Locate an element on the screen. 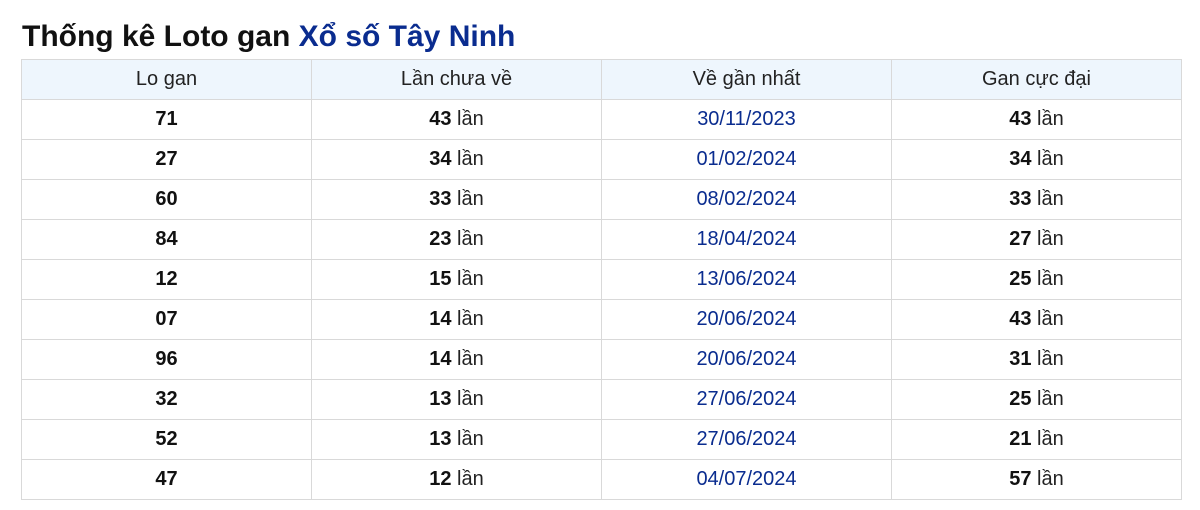 Image resolution: width=1200 pixels, height=510 pixels. cell-gan-cuc-dai-value: 27 is located at coordinates (1020, 239).